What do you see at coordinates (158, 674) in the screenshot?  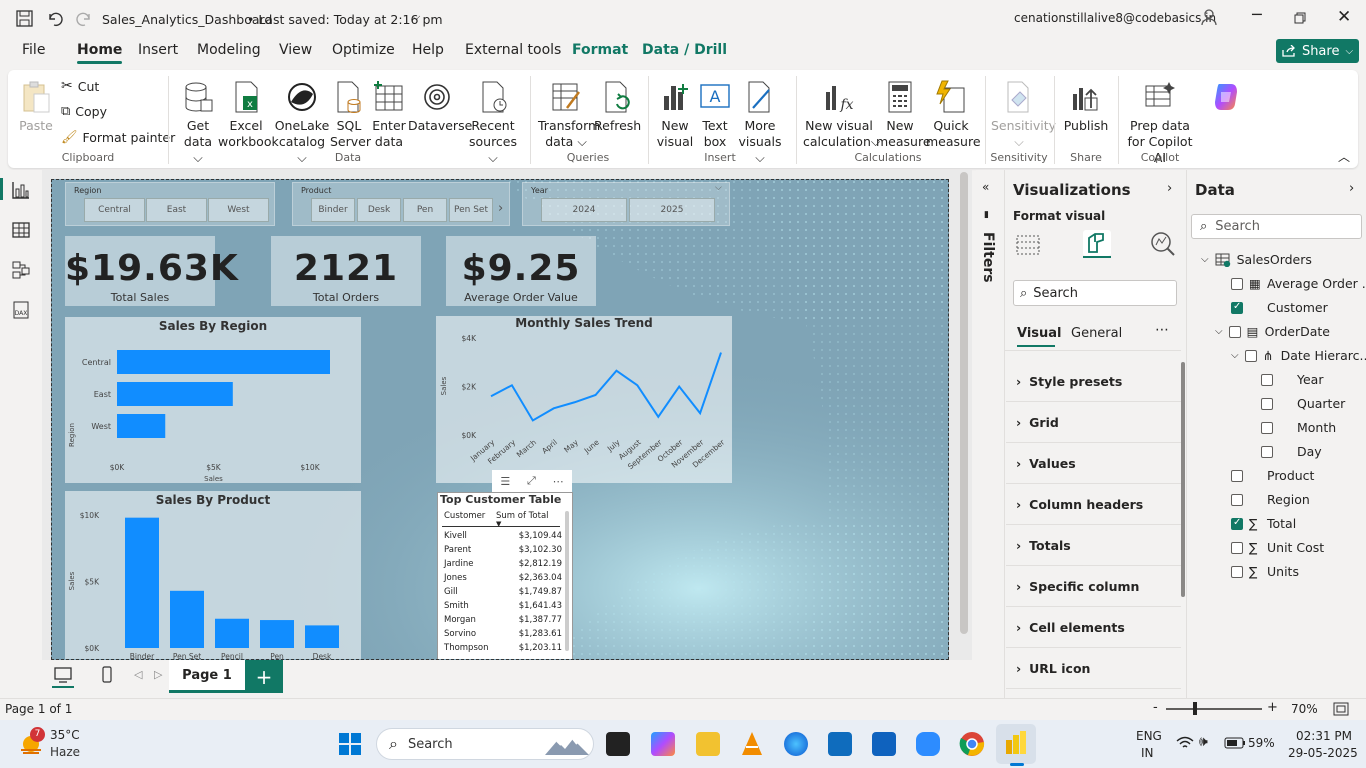 I see `chevron-right-icon: ▷` at bounding box center [158, 674].